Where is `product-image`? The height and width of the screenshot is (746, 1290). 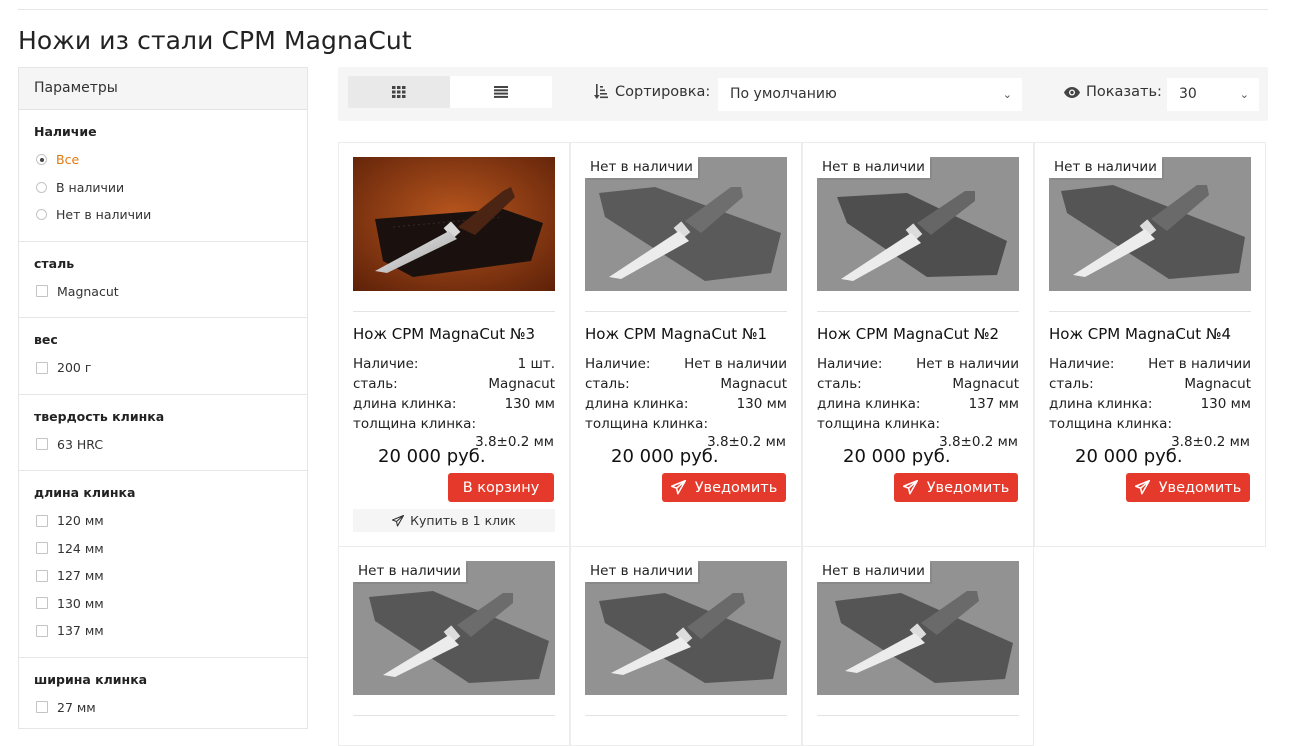
product-image is located at coordinates (454, 224).